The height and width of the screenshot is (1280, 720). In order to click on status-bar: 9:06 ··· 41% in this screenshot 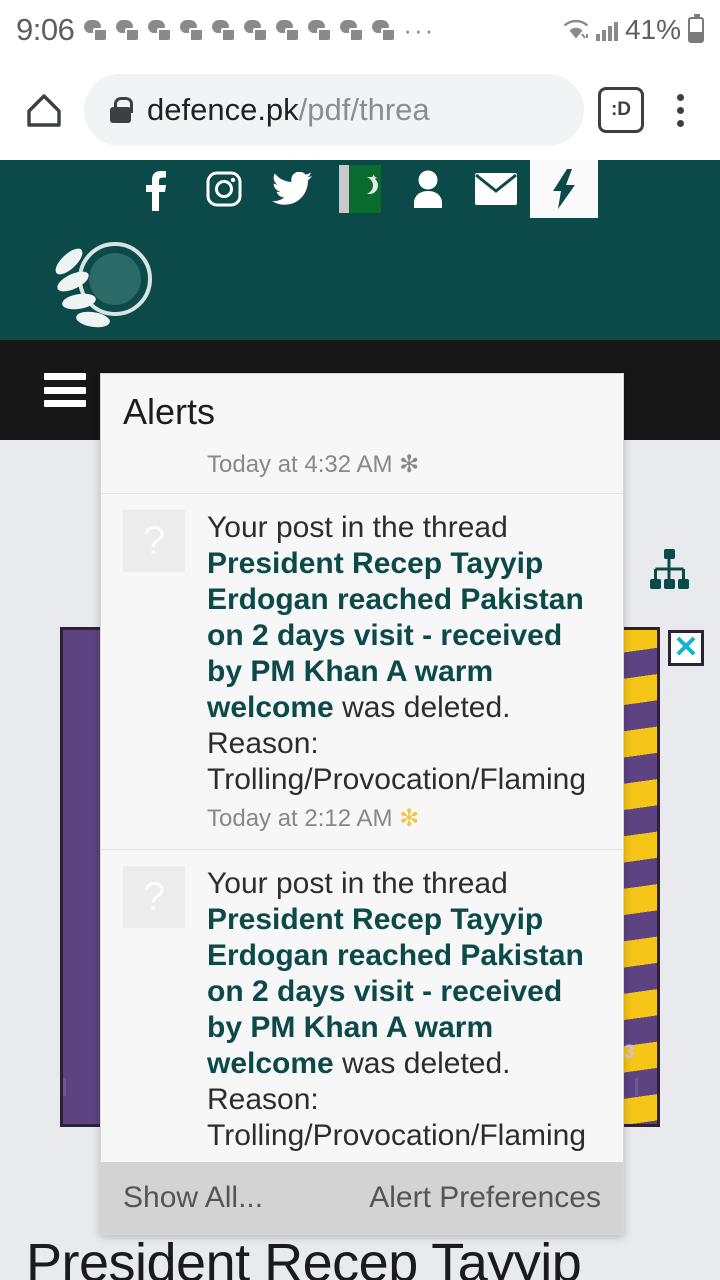, I will do `click(360, 30)`.